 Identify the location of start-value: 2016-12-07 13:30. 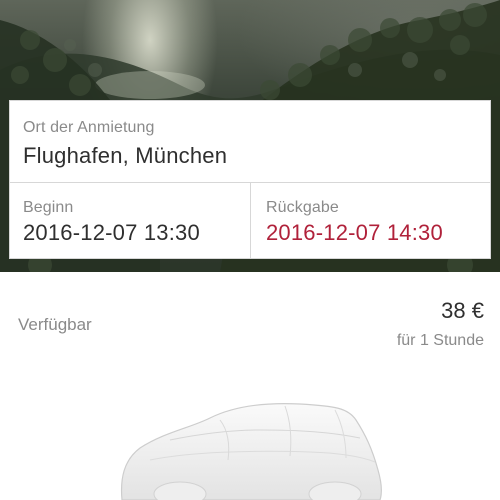
(111, 232).